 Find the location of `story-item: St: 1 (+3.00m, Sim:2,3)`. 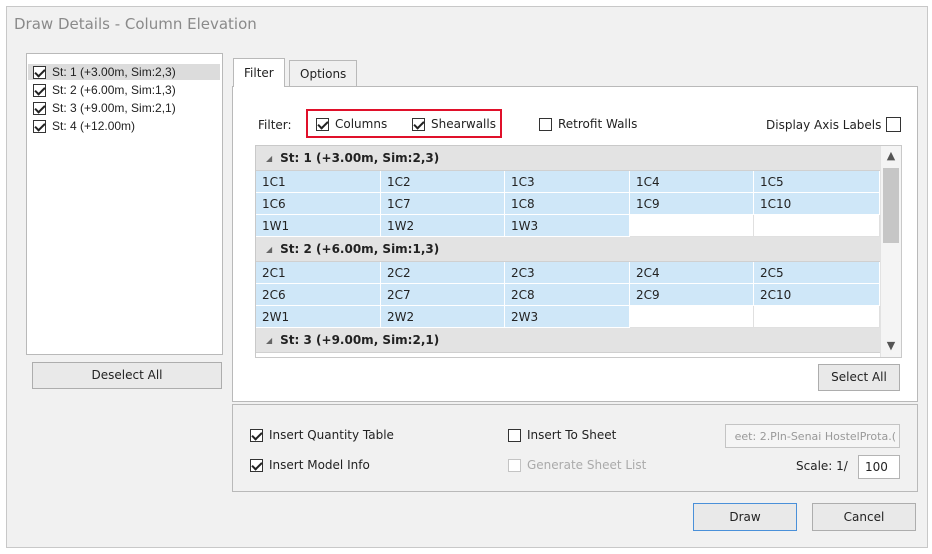

story-item: St: 1 (+3.00m, Sim:2,3) is located at coordinates (124, 72).